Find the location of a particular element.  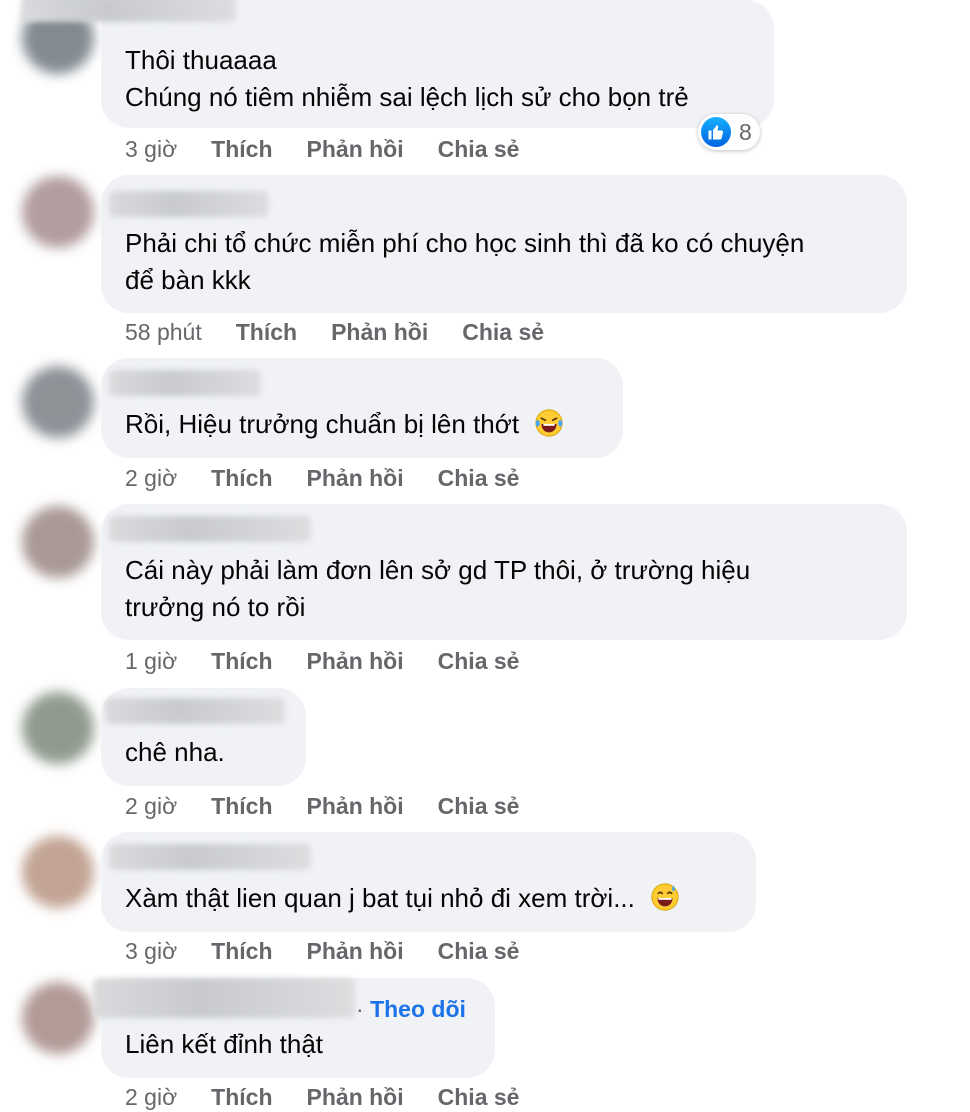

comment-text-content: Rồi, Hiệu trưởng chuẩn bị lên thớt is located at coordinates (322, 424).